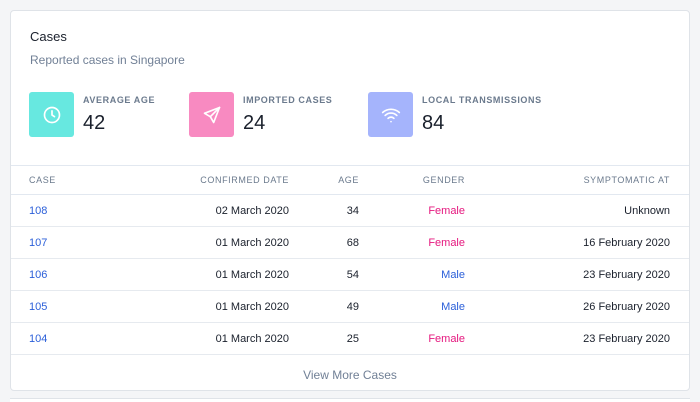 The height and width of the screenshot is (402, 700). What do you see at coordinates (38, 307) in the screenshot?
I see `case-link: 105` at bounding box center [38, 307].